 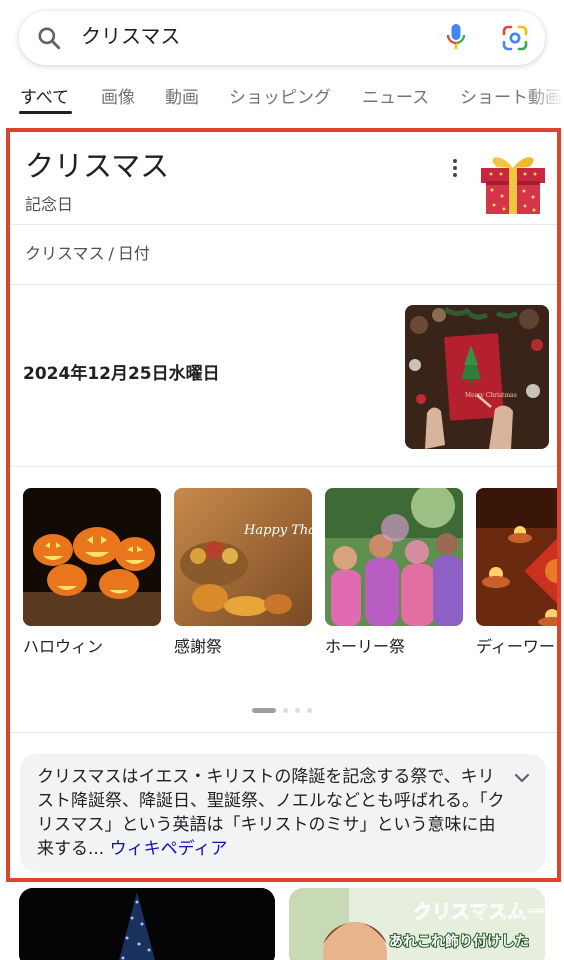 I want to click on breadcrumb-item: 日付, so click(x=133, y=253).